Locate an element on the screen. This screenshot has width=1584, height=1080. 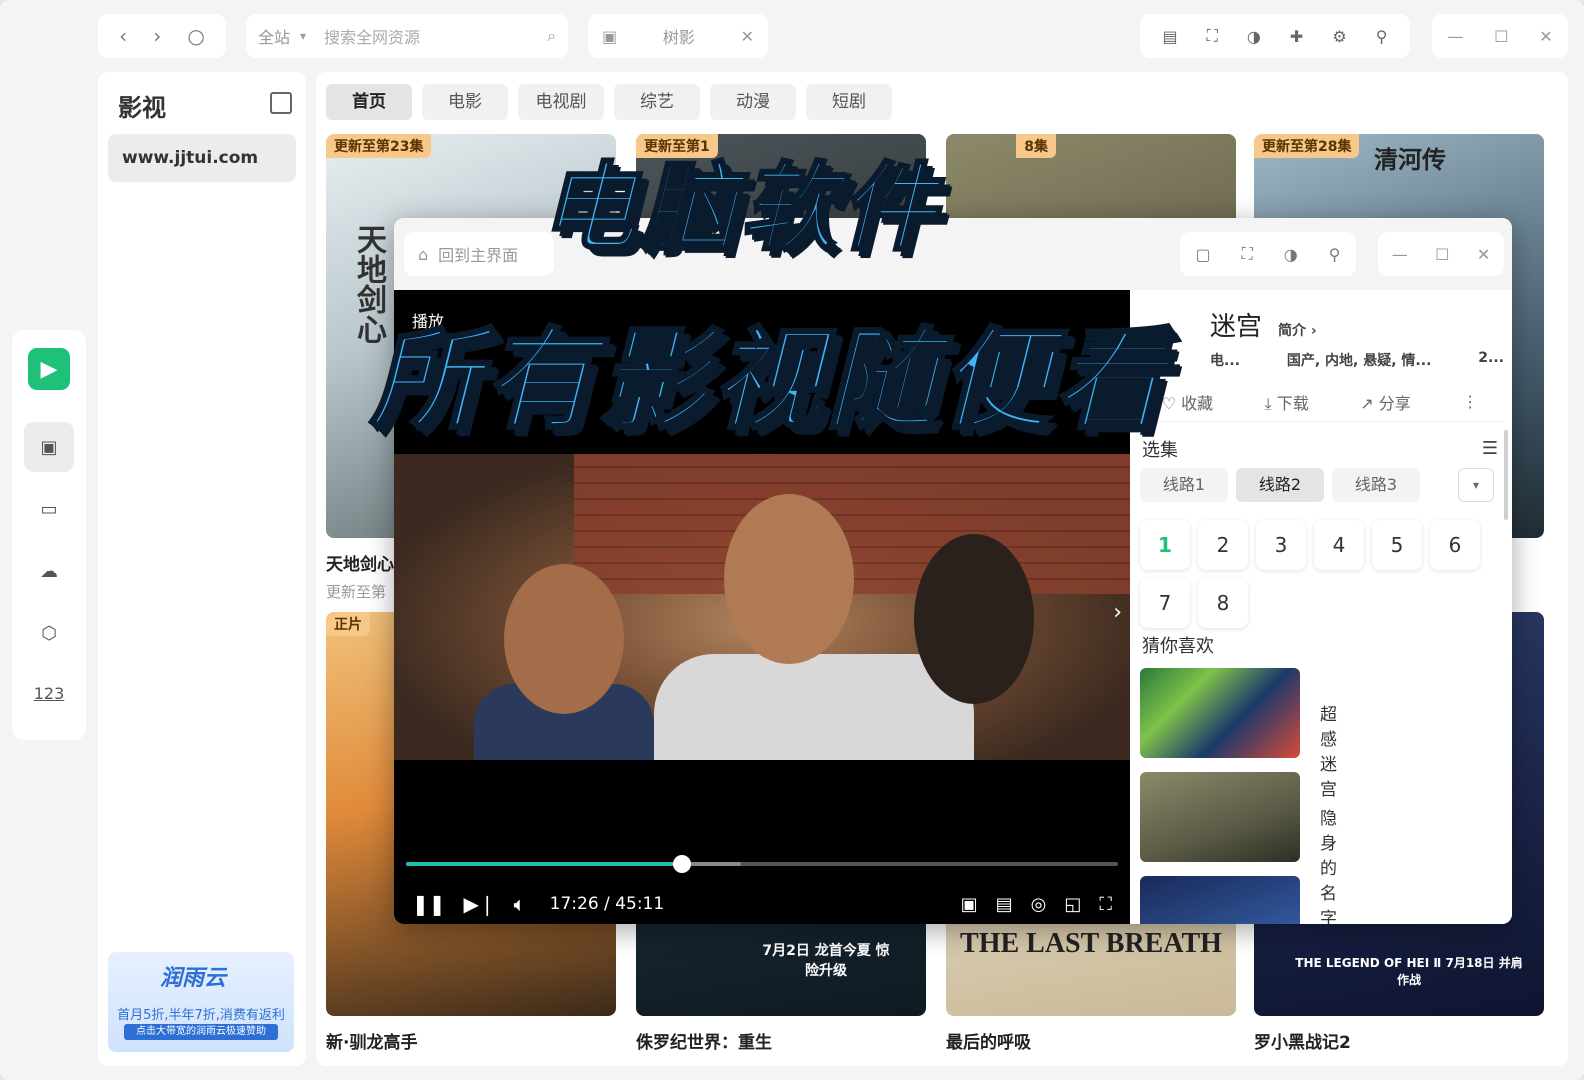
forward-arrow-icon: › is located at coordinates (157, 36).